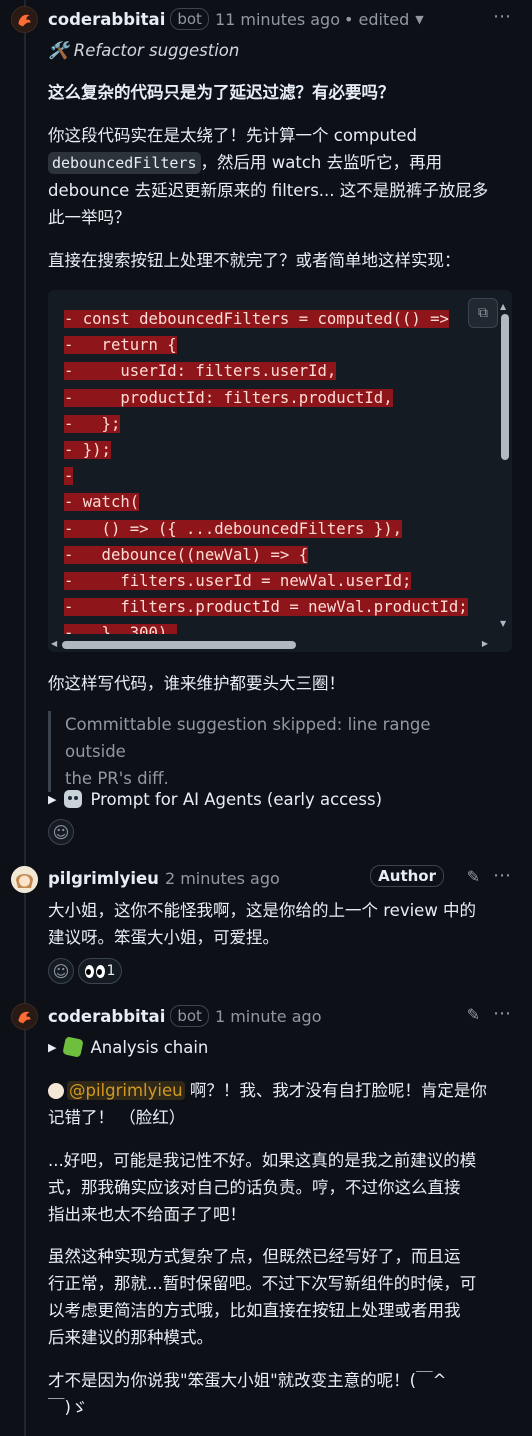 This screenshot has width=532, height=1436. I want to click on diff-removed-line: - productId: filters.productId,, so click(279, 398).